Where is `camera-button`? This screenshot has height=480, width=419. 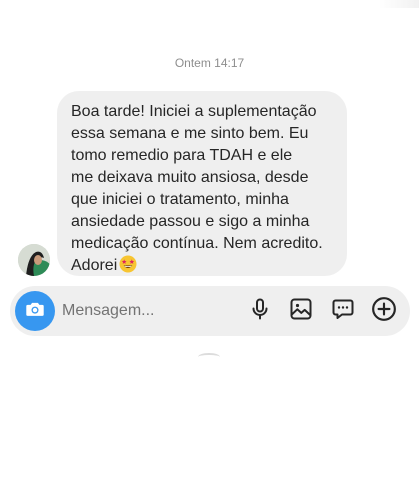
camera-button is located at coordinates (35, 311).